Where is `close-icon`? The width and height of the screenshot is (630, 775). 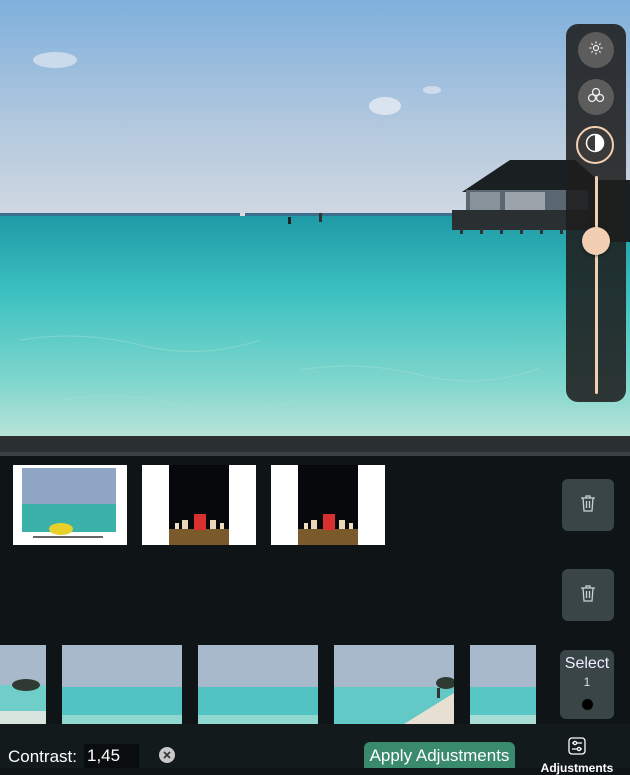 close-icon is located at coordinates (167, 755).